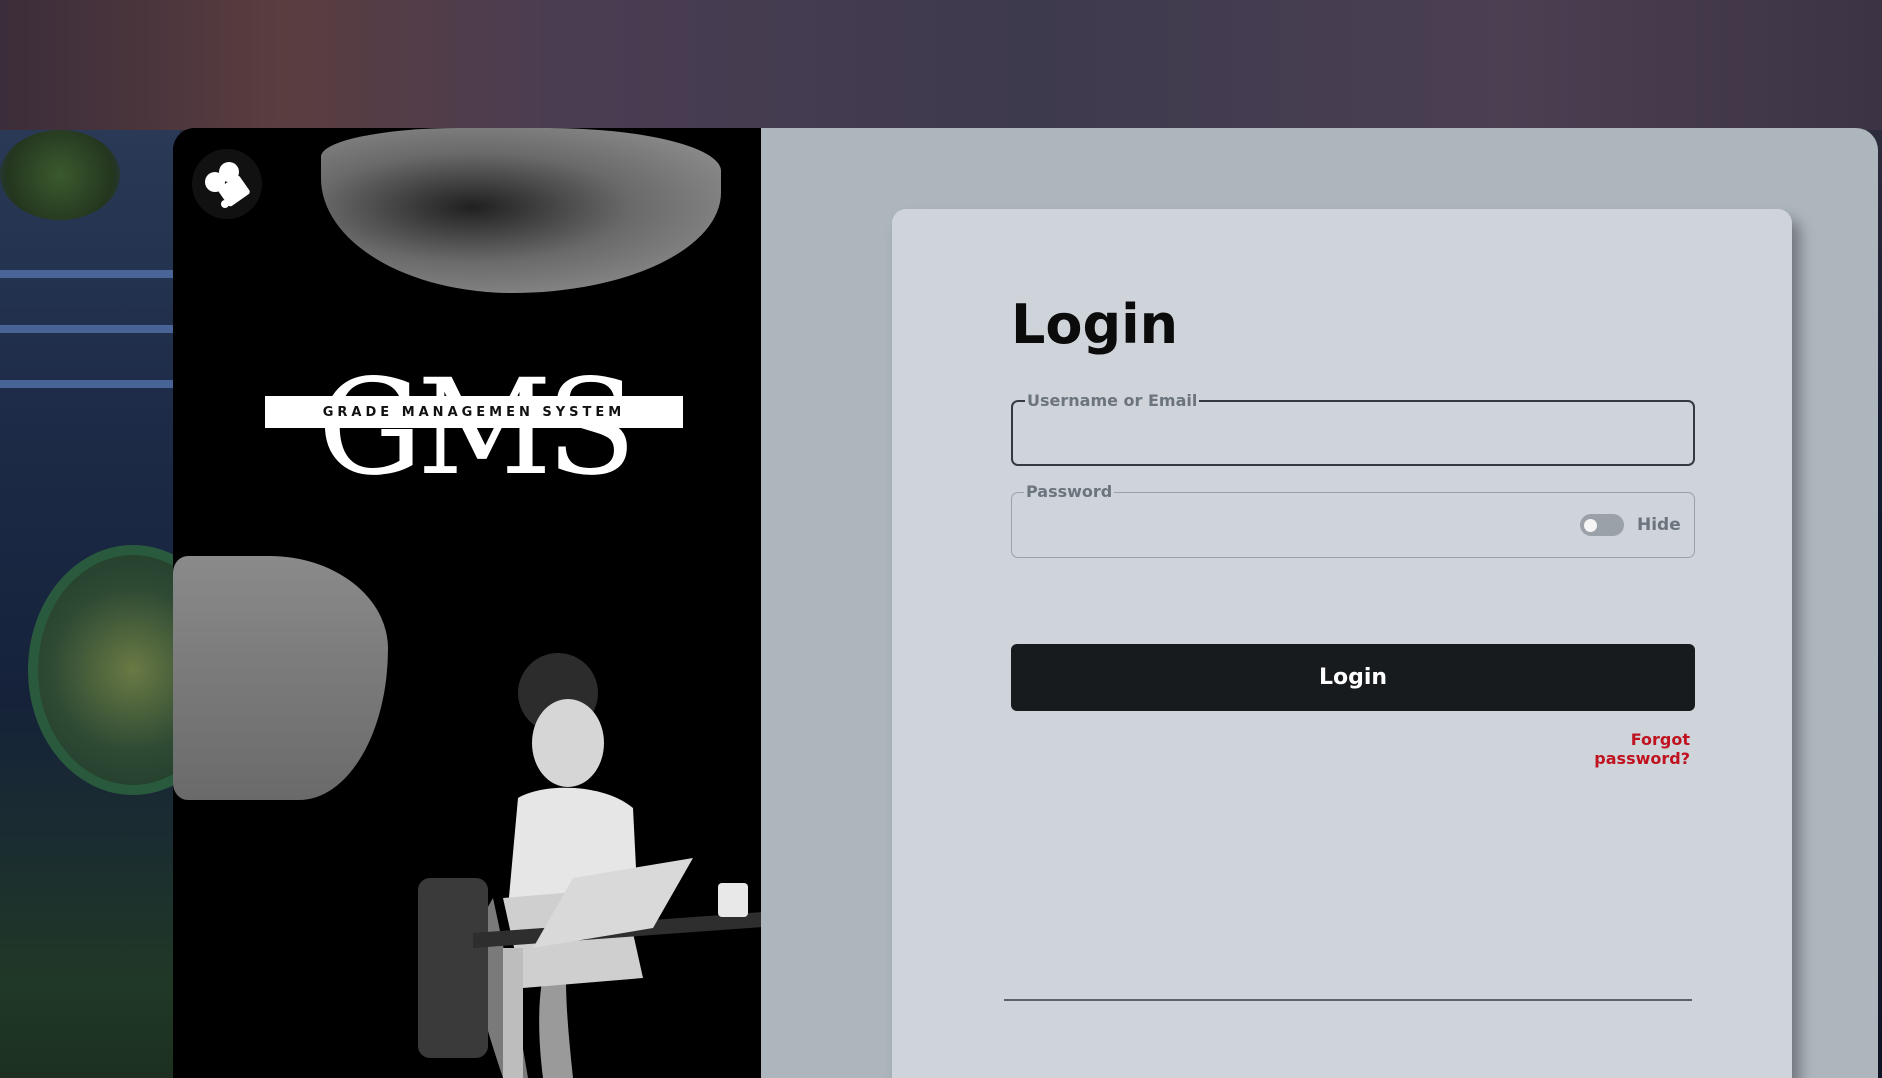 Image resolution: width=1882 pixels, height=1078 pixels. I want to click on username-input, so click(1309, 435).